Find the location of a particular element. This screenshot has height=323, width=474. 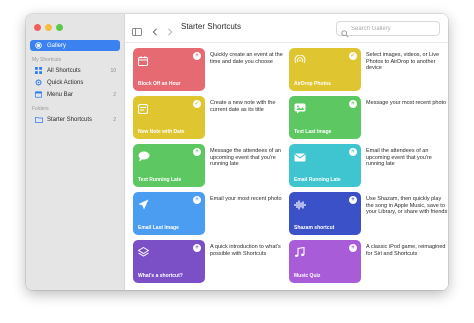

search-input is located at coordinates (391, 28).